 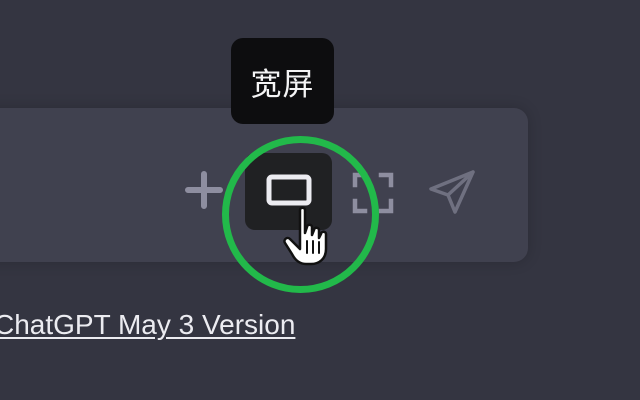 What do you see at coordinates (282, 81) in the screenshot?
I see `widescreen-tooltip: 宽屏` at bounding box center [282, 81].